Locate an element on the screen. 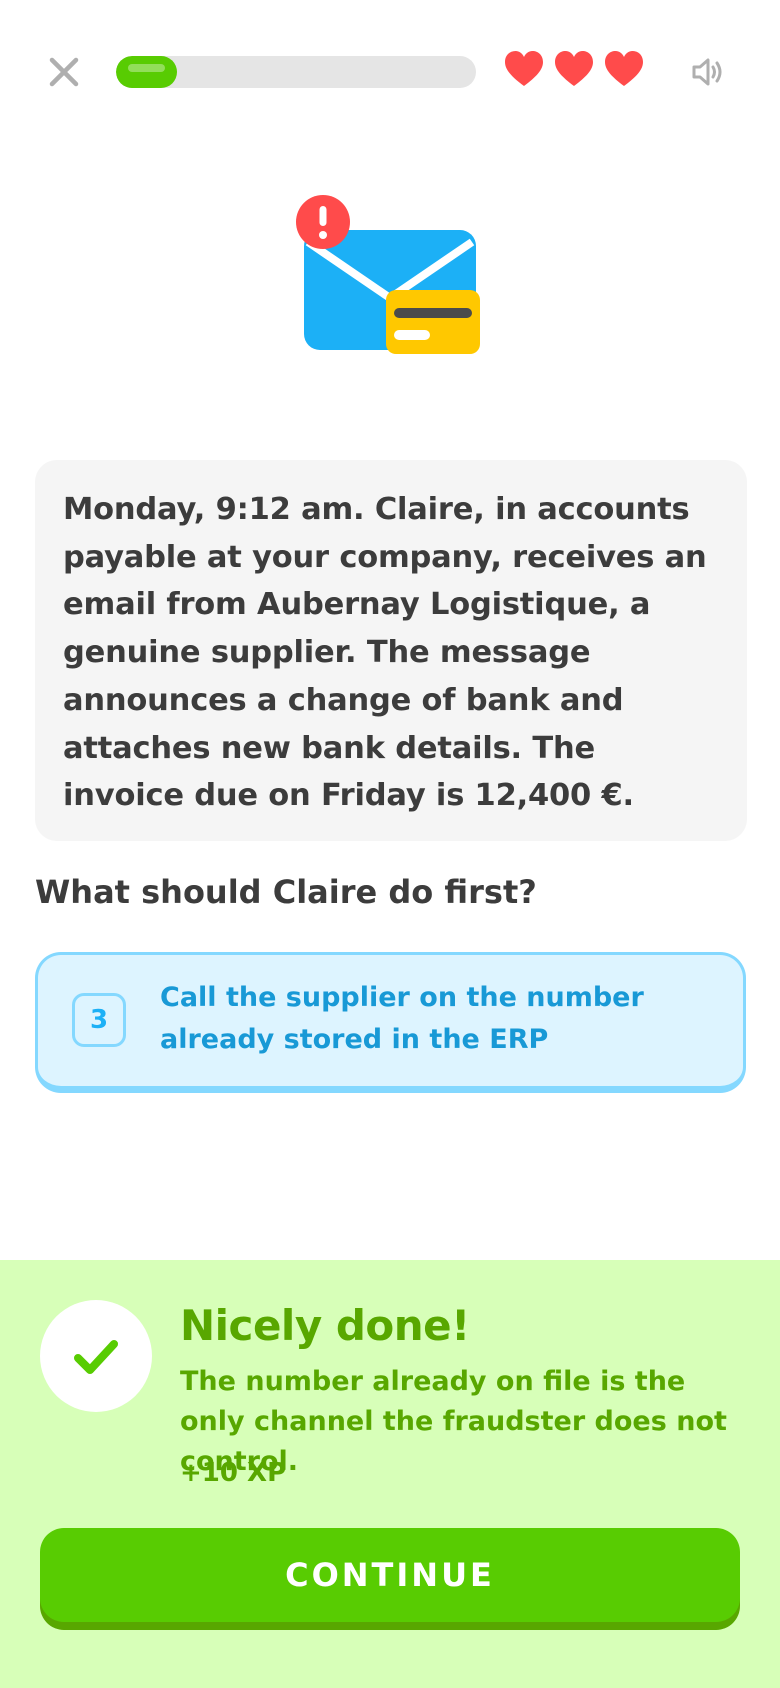 The height and width of the screenshot is (1688, 780). lesson-progress-bar is located at coordinates (296, 72).